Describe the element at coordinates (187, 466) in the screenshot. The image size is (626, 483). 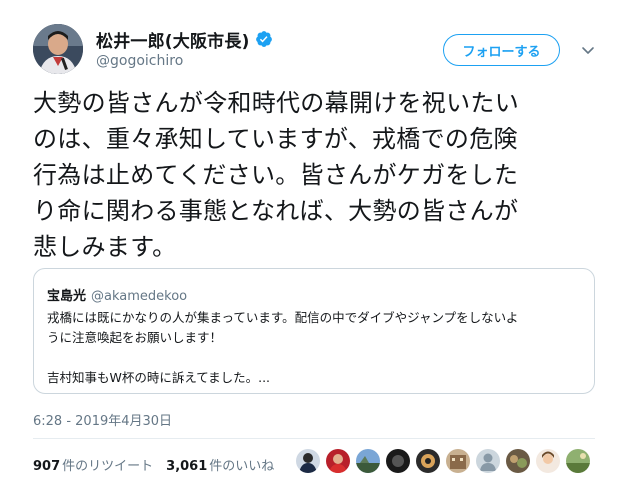
I see `like-count: 3,061` at that location.